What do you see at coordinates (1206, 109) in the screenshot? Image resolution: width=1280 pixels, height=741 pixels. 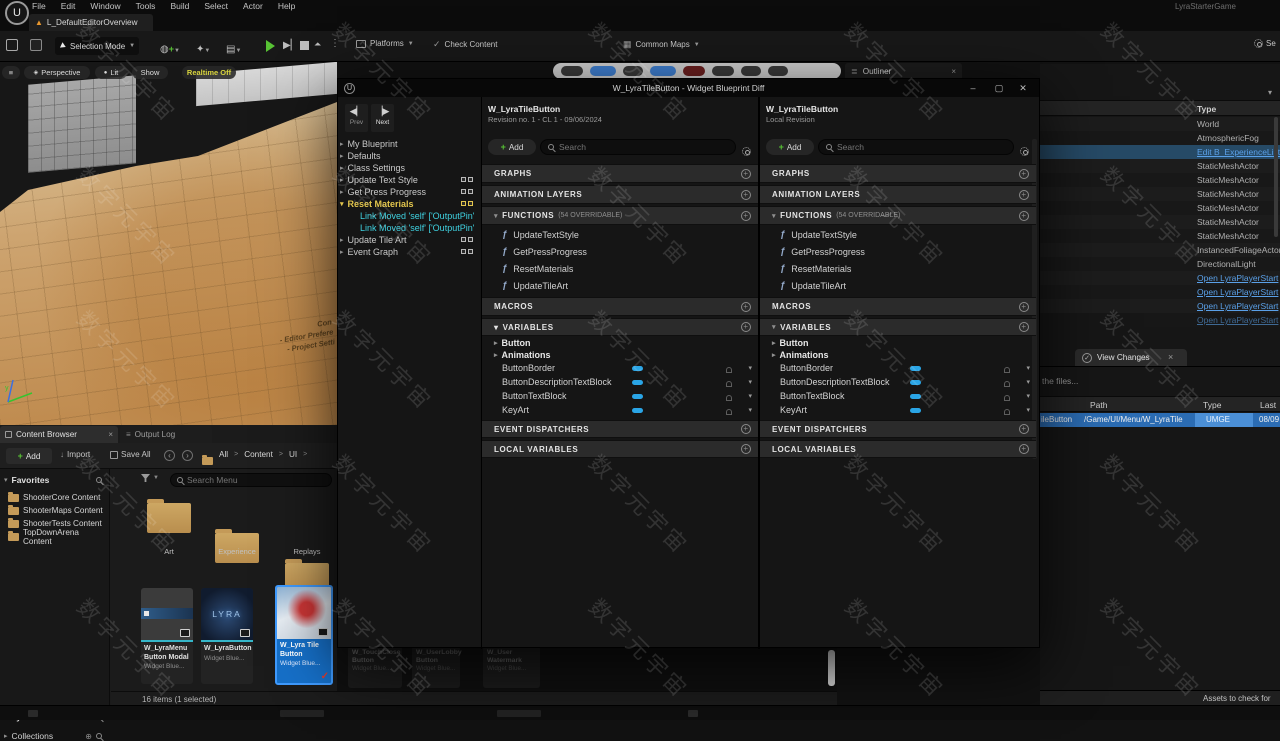 I see `outliner-type-header: Type` at bounding box center [1206, 109].